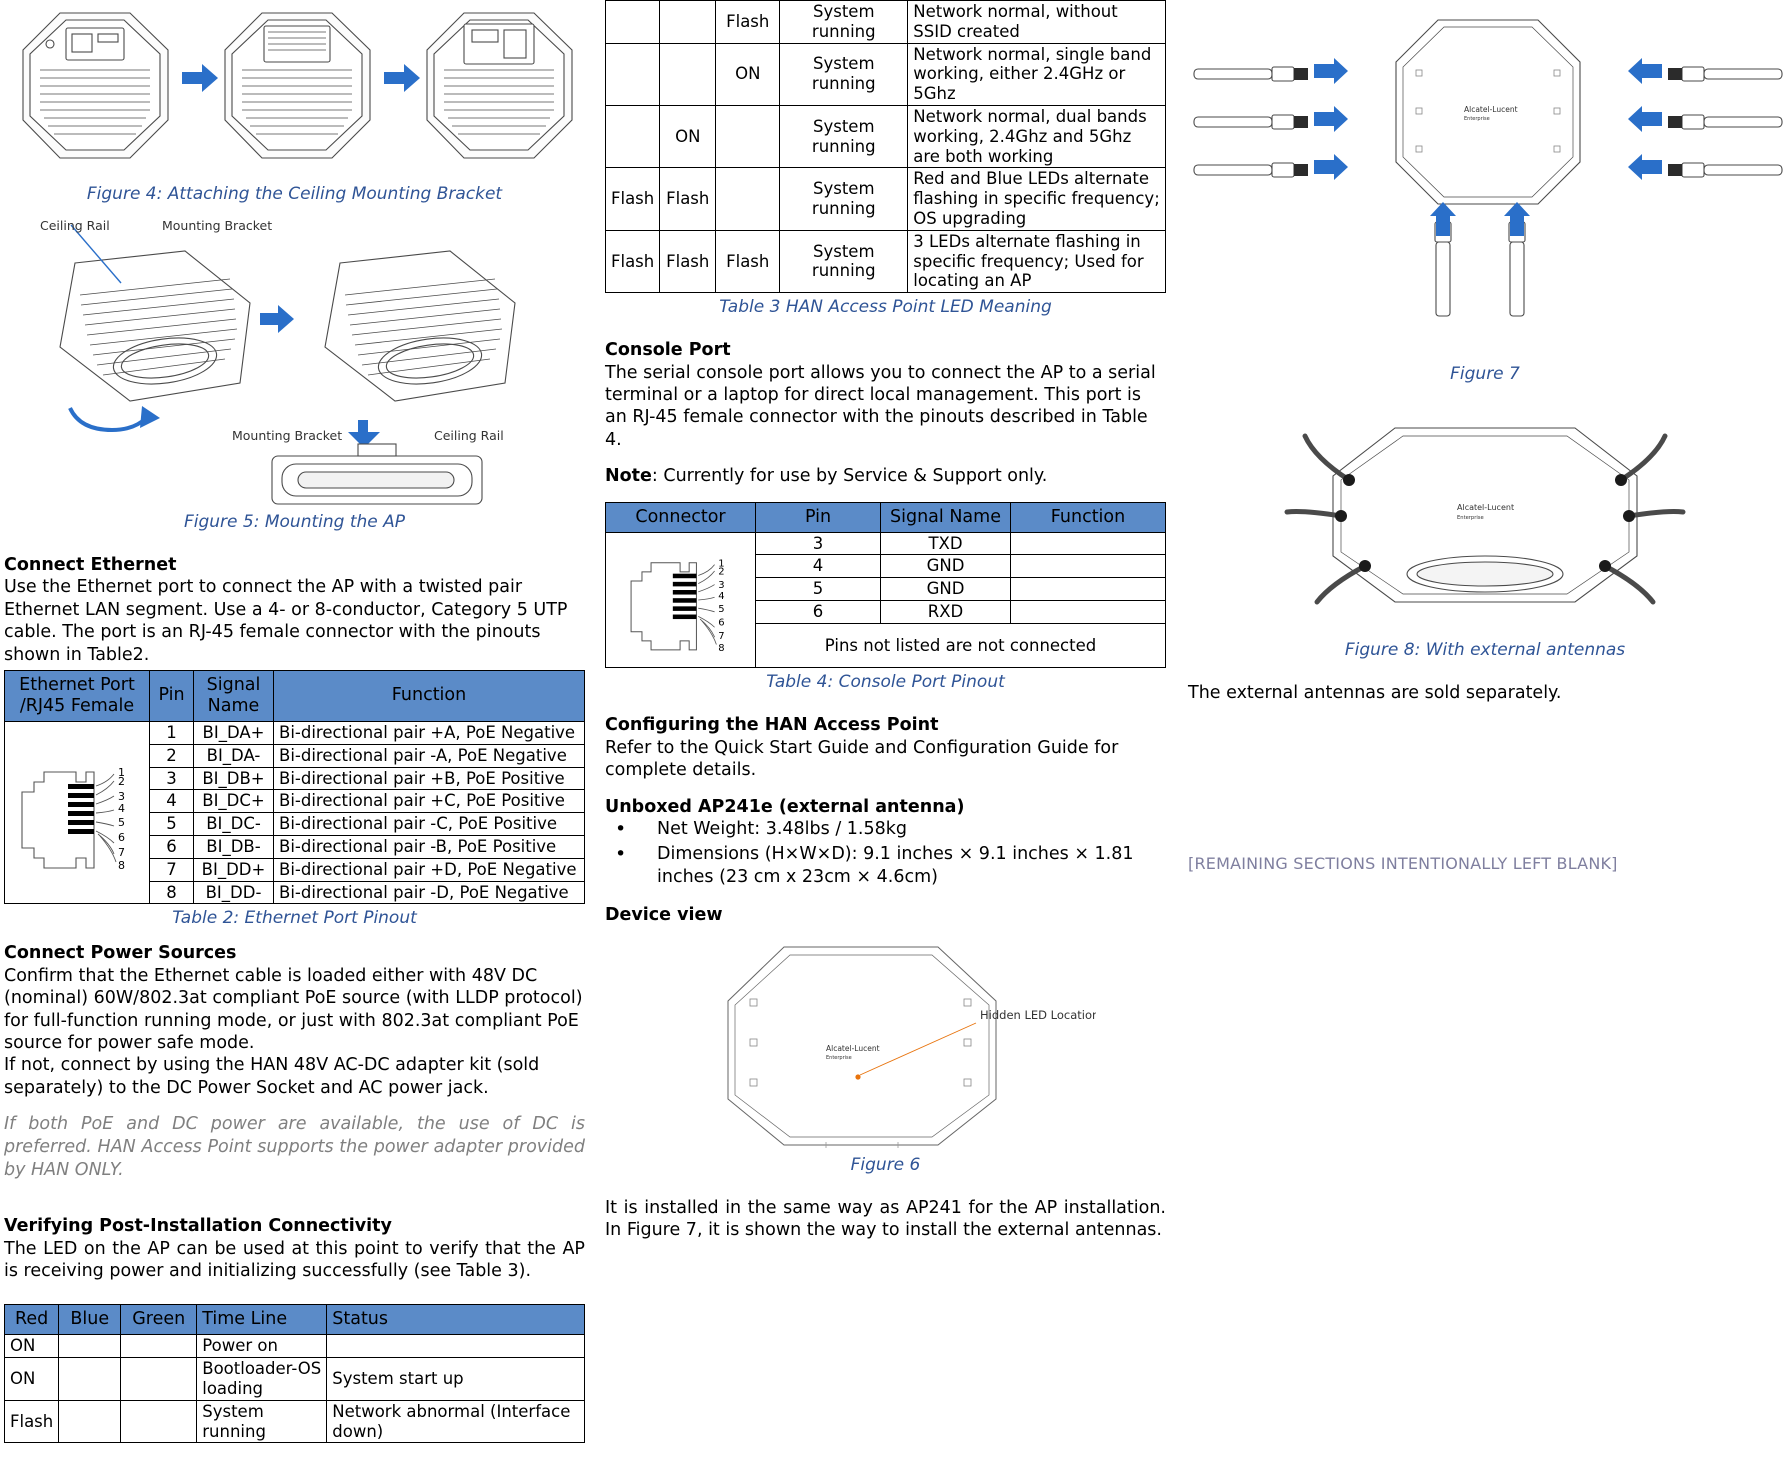 The image size is (1788, 1459). Describe the element at coordinates (1485, 374) in the screenshot. I see `figure-7-caption: Figure 7` at that location.